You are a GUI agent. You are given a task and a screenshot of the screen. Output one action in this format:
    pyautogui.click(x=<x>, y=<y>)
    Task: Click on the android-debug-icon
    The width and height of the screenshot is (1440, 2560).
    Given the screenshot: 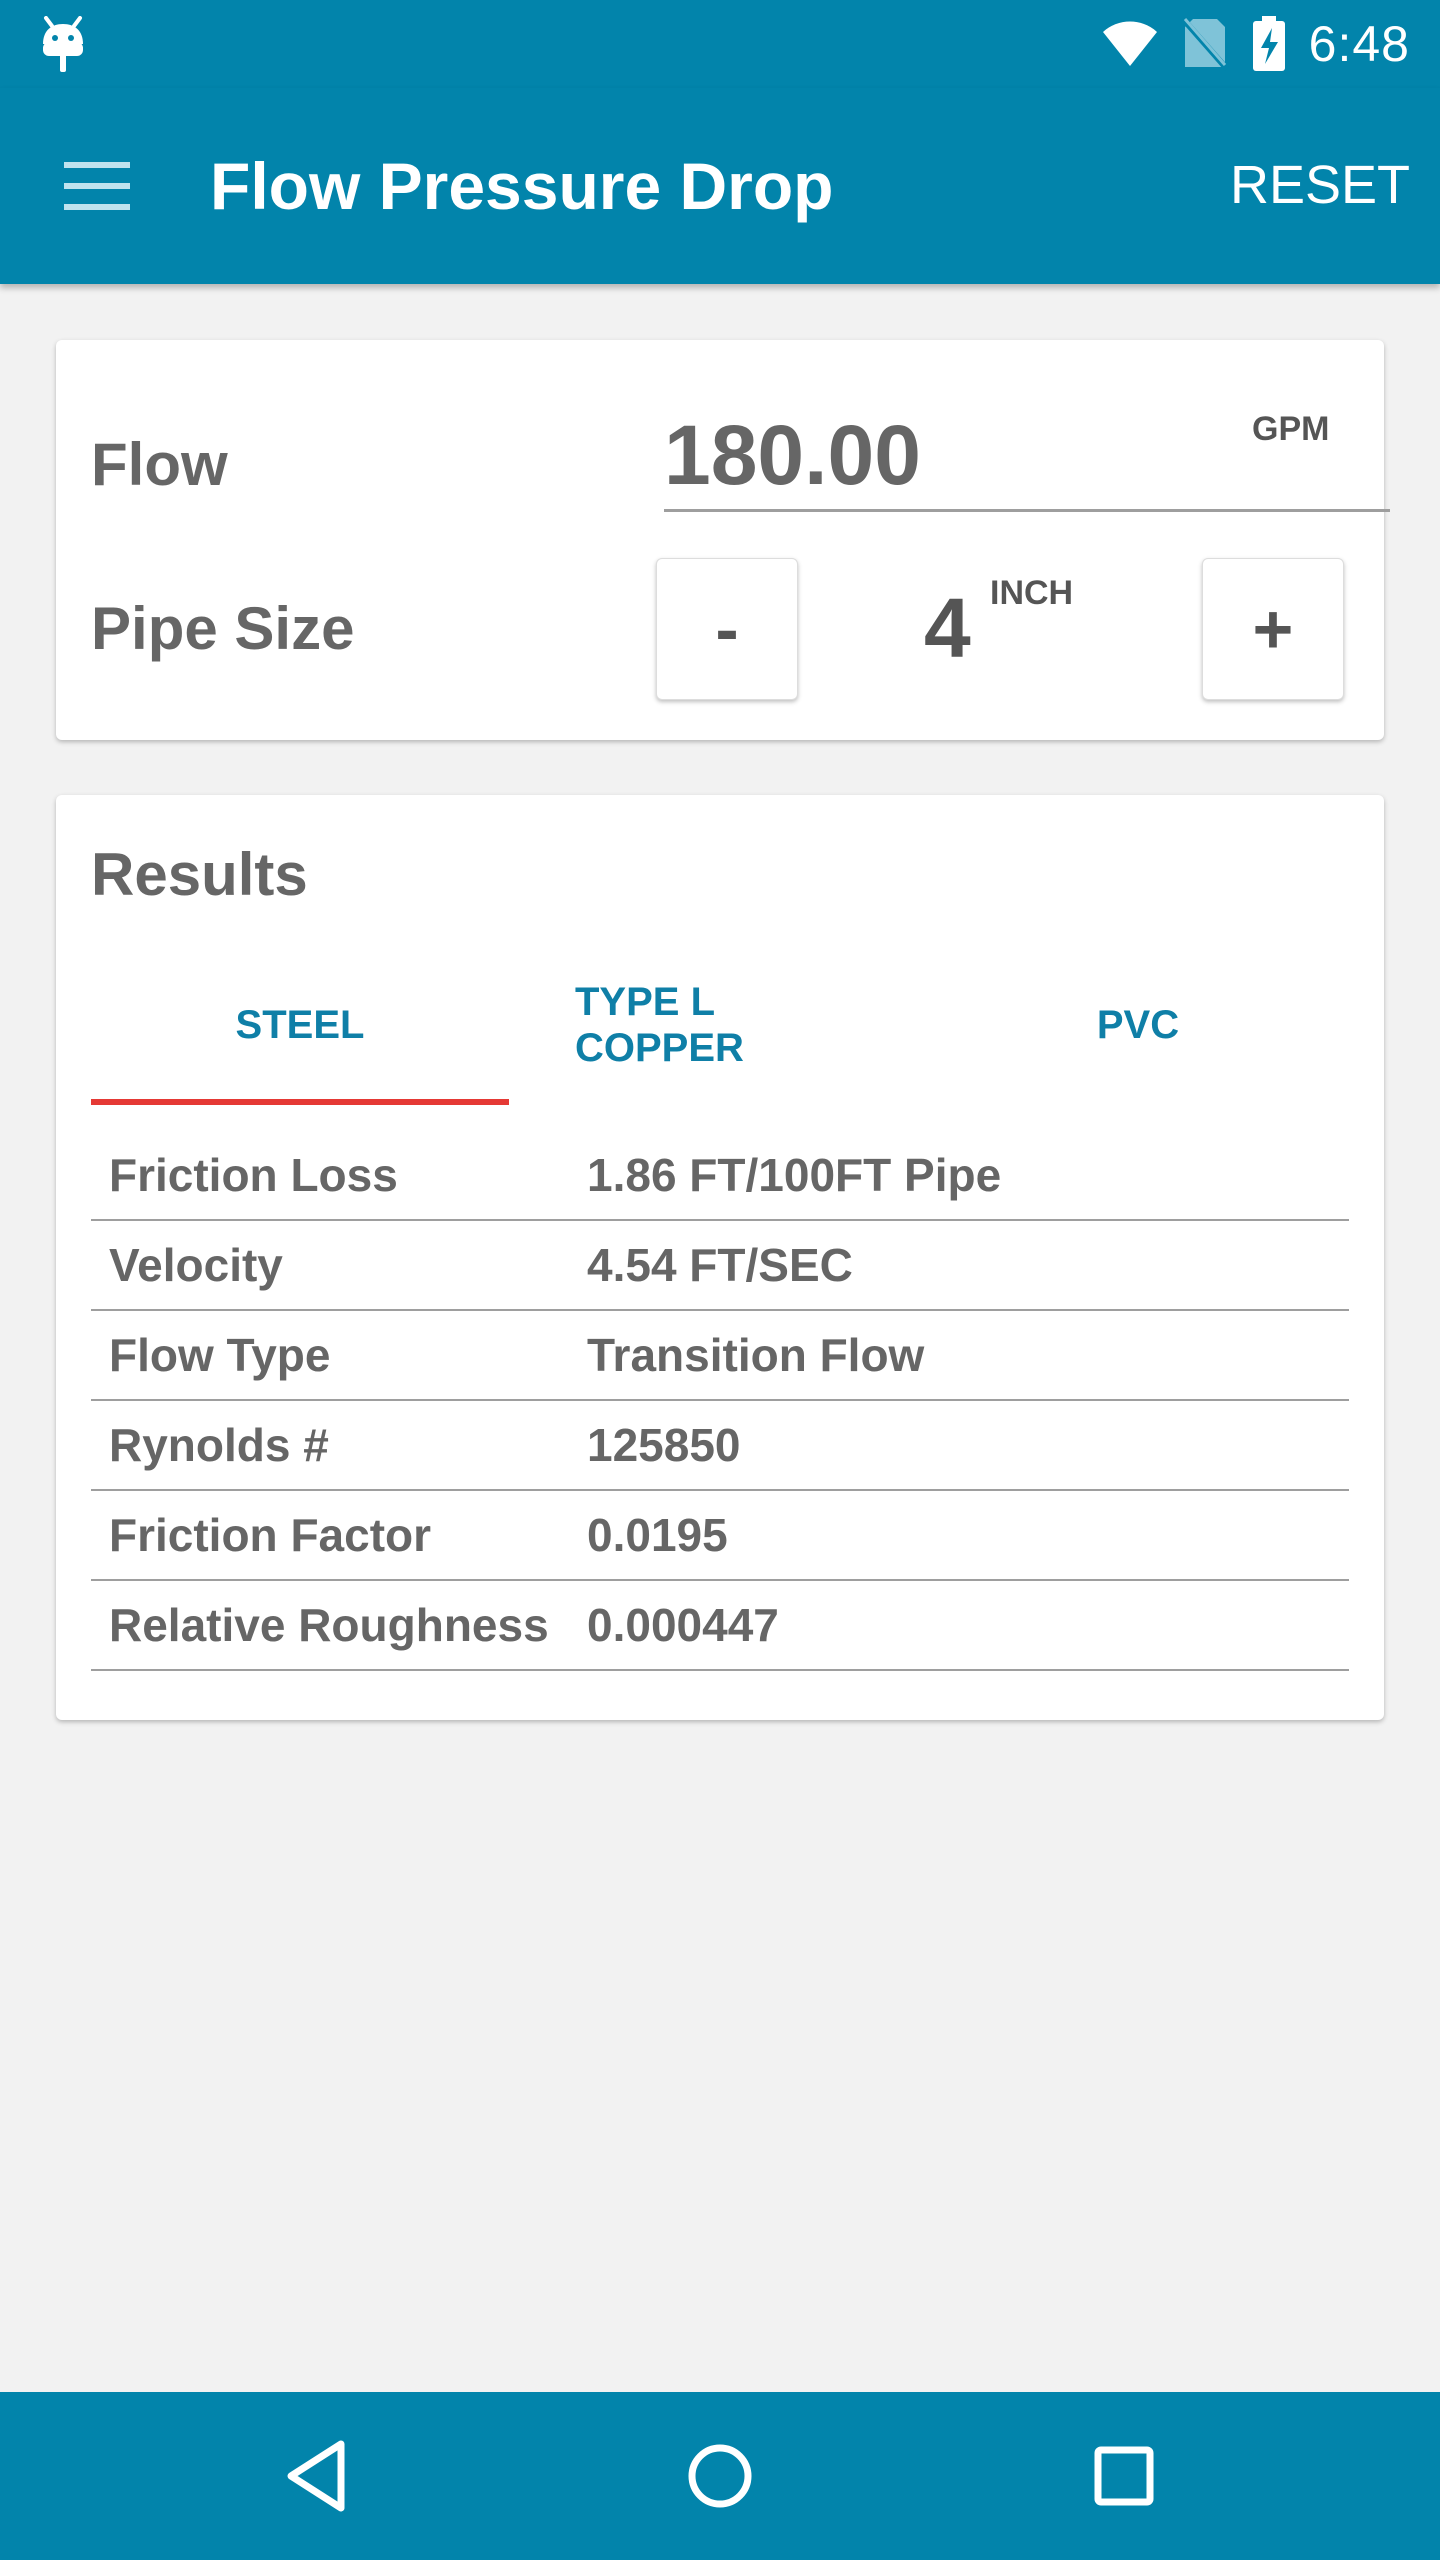 What is the action you would take?
    pyautogui.click(x=63, y=44)
    